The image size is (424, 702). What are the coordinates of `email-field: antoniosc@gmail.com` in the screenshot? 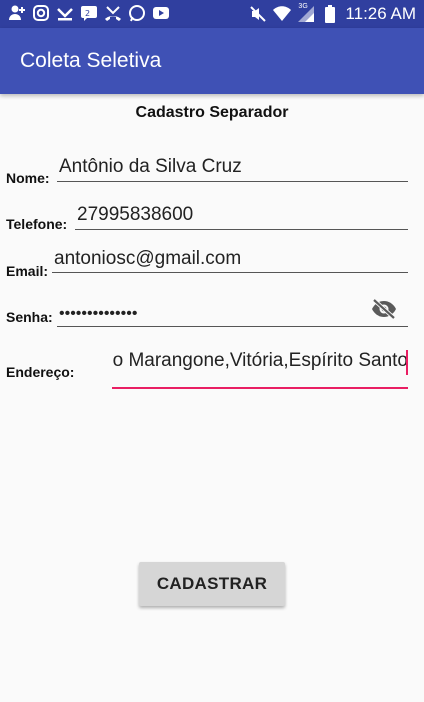 It's located at (147, 259).